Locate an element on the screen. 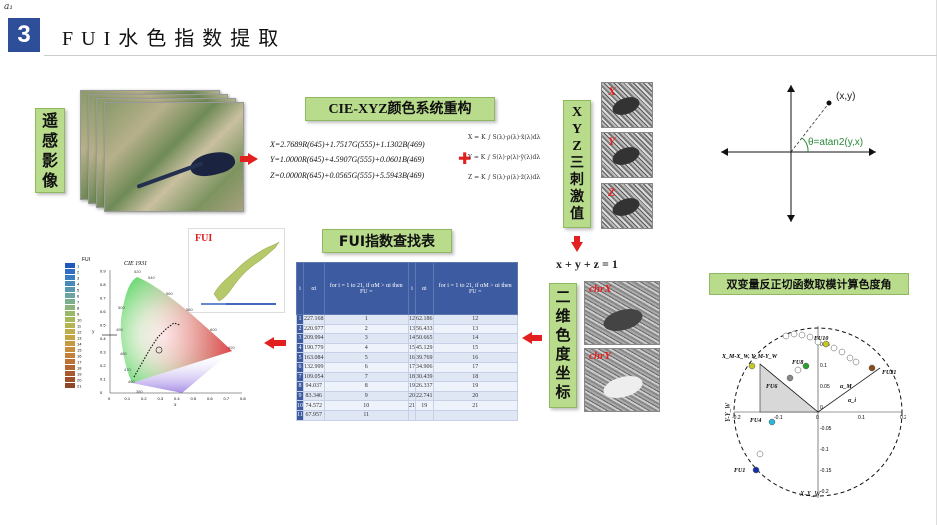  table-cell: 109.054 is located at coordinates (314, 377).